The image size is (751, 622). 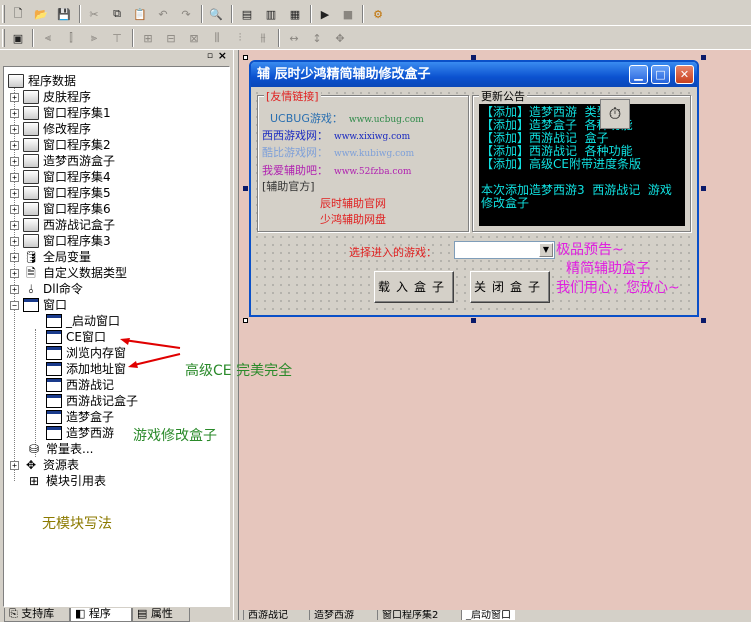 I want to click on panel-close-icon: ×, so click(x=222, y=55).